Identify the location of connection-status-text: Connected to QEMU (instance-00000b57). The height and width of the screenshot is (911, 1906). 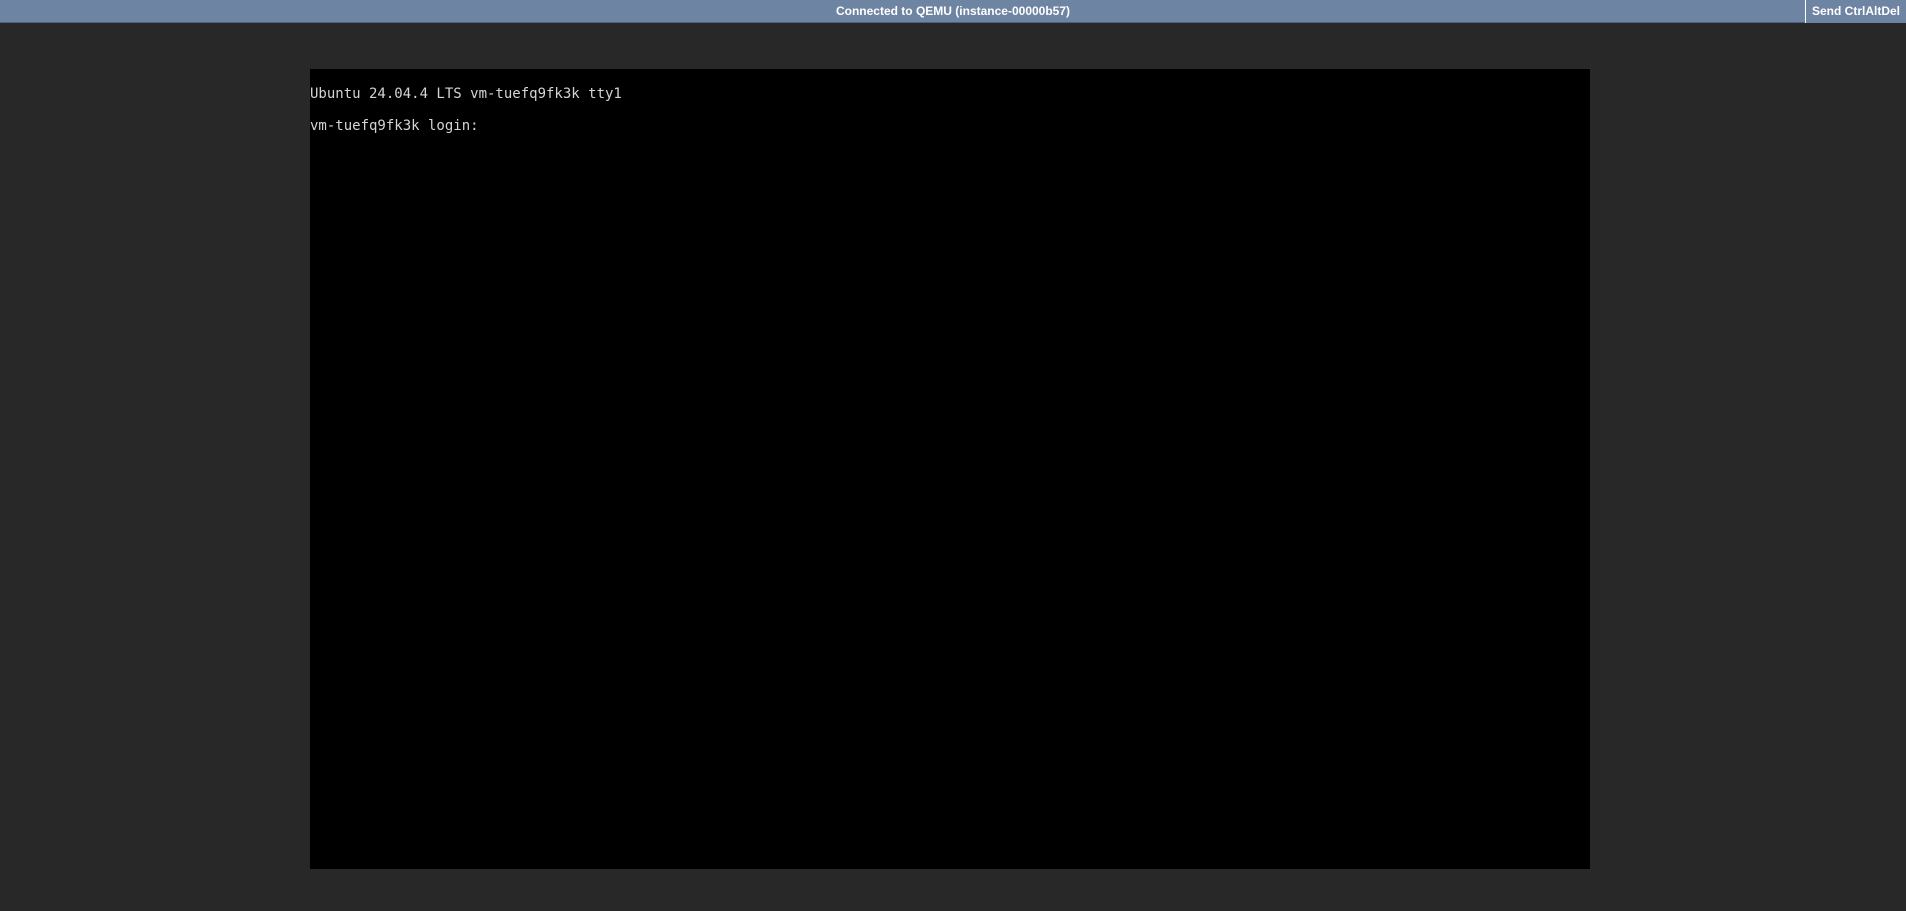
(953, 11).